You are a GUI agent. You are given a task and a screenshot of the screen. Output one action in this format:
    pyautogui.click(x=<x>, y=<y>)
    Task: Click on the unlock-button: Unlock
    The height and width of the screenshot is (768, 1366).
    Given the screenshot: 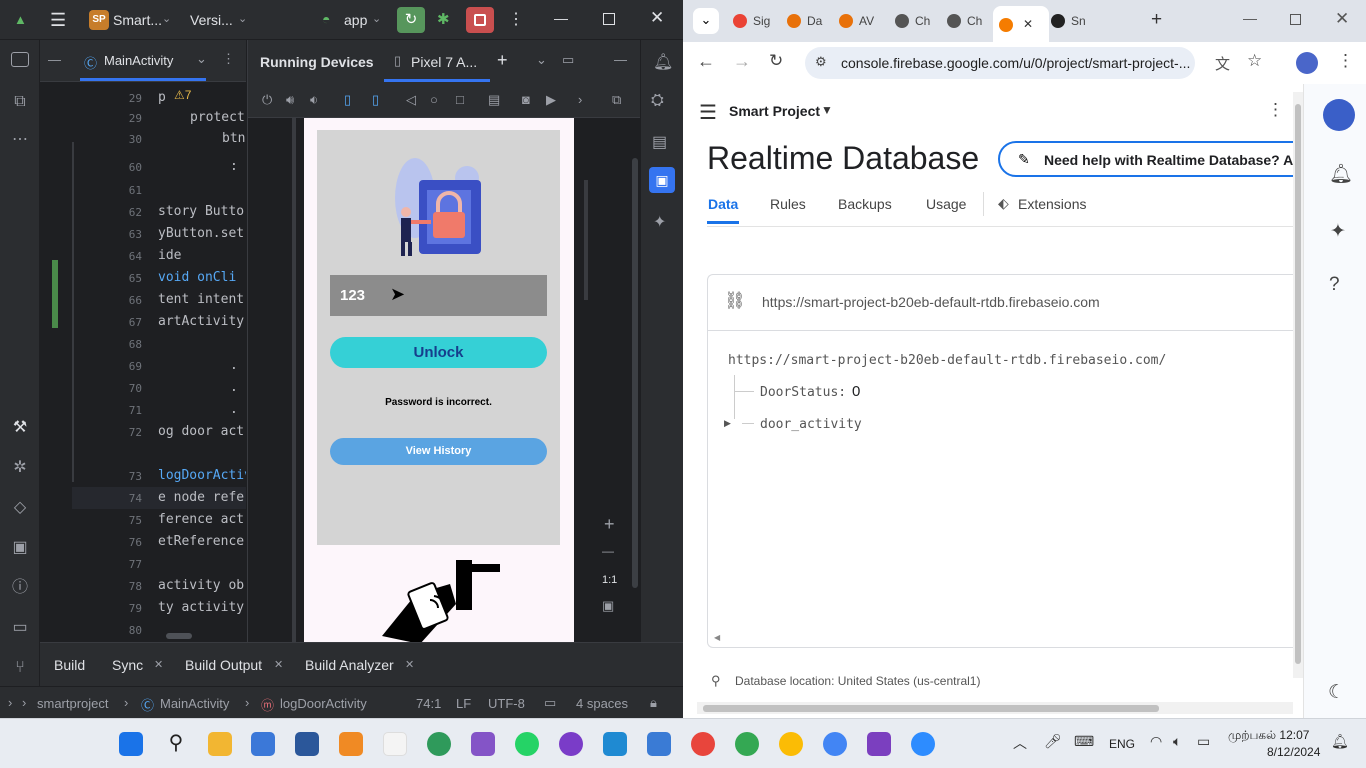 What is the action you would take?
    pyautogui.click(x=438, y=352)
    